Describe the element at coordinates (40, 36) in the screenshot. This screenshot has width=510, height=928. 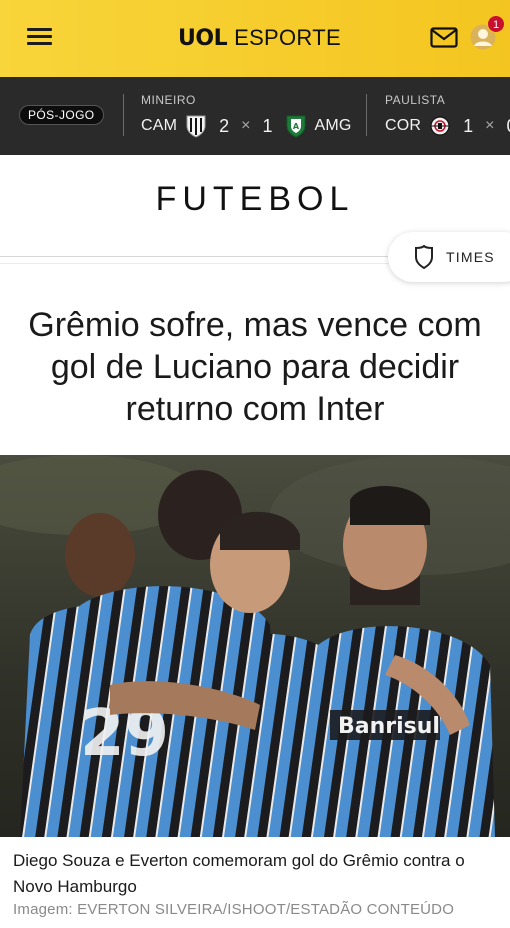
I see `hamburger-menu-icon` at that location.